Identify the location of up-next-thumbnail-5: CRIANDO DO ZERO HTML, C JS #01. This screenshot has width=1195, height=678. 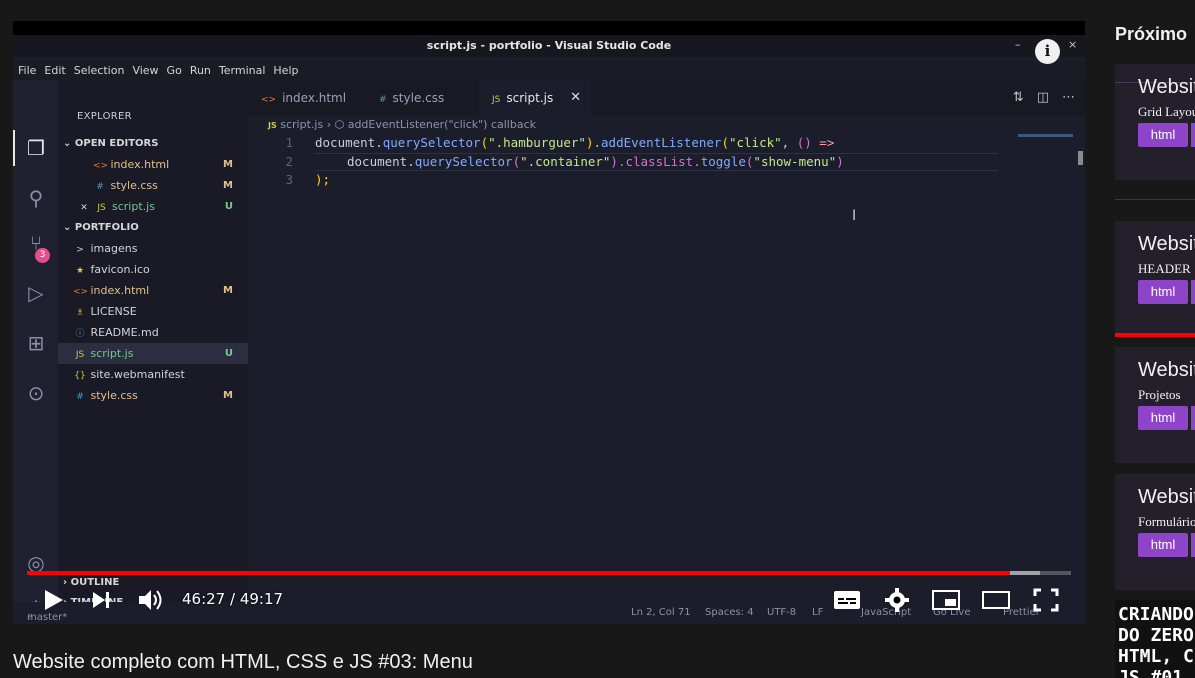
(1155, 639).